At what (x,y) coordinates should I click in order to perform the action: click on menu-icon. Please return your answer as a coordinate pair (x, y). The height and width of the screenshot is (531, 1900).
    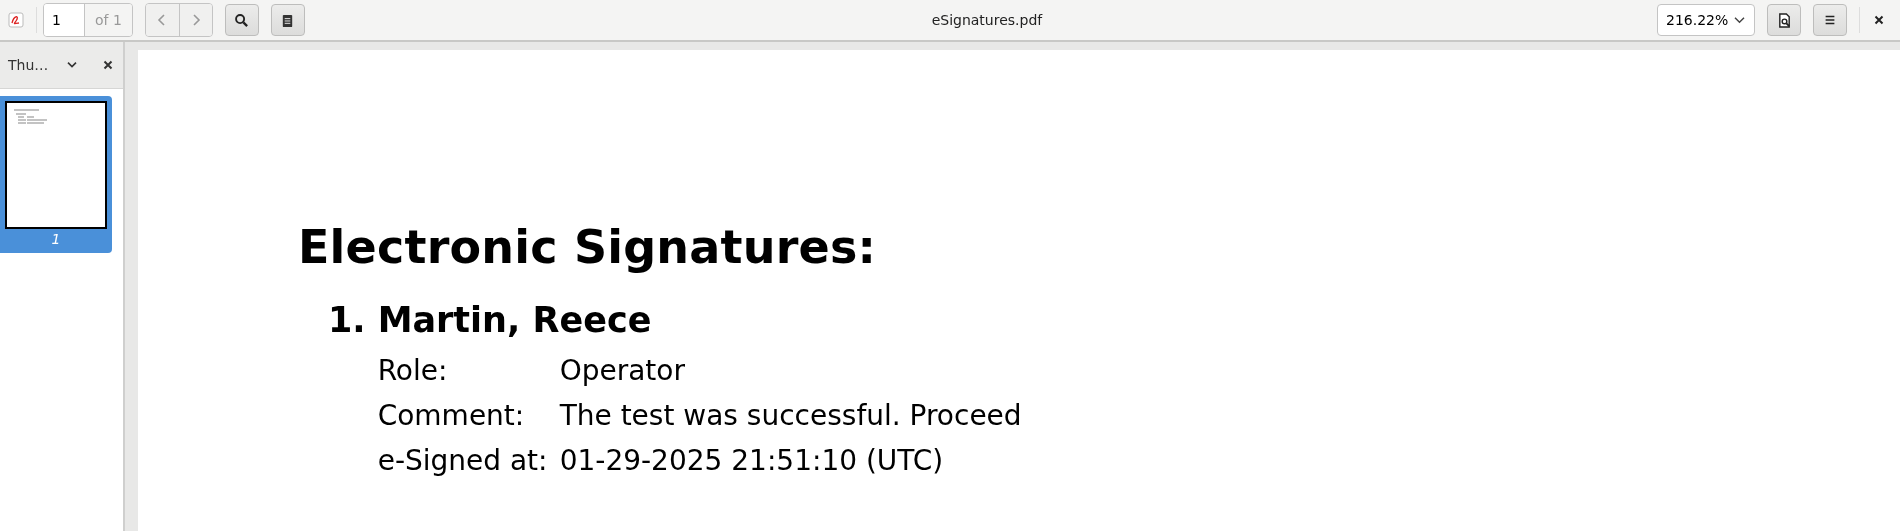
    Looking at the image, I should click on (1830, 20).